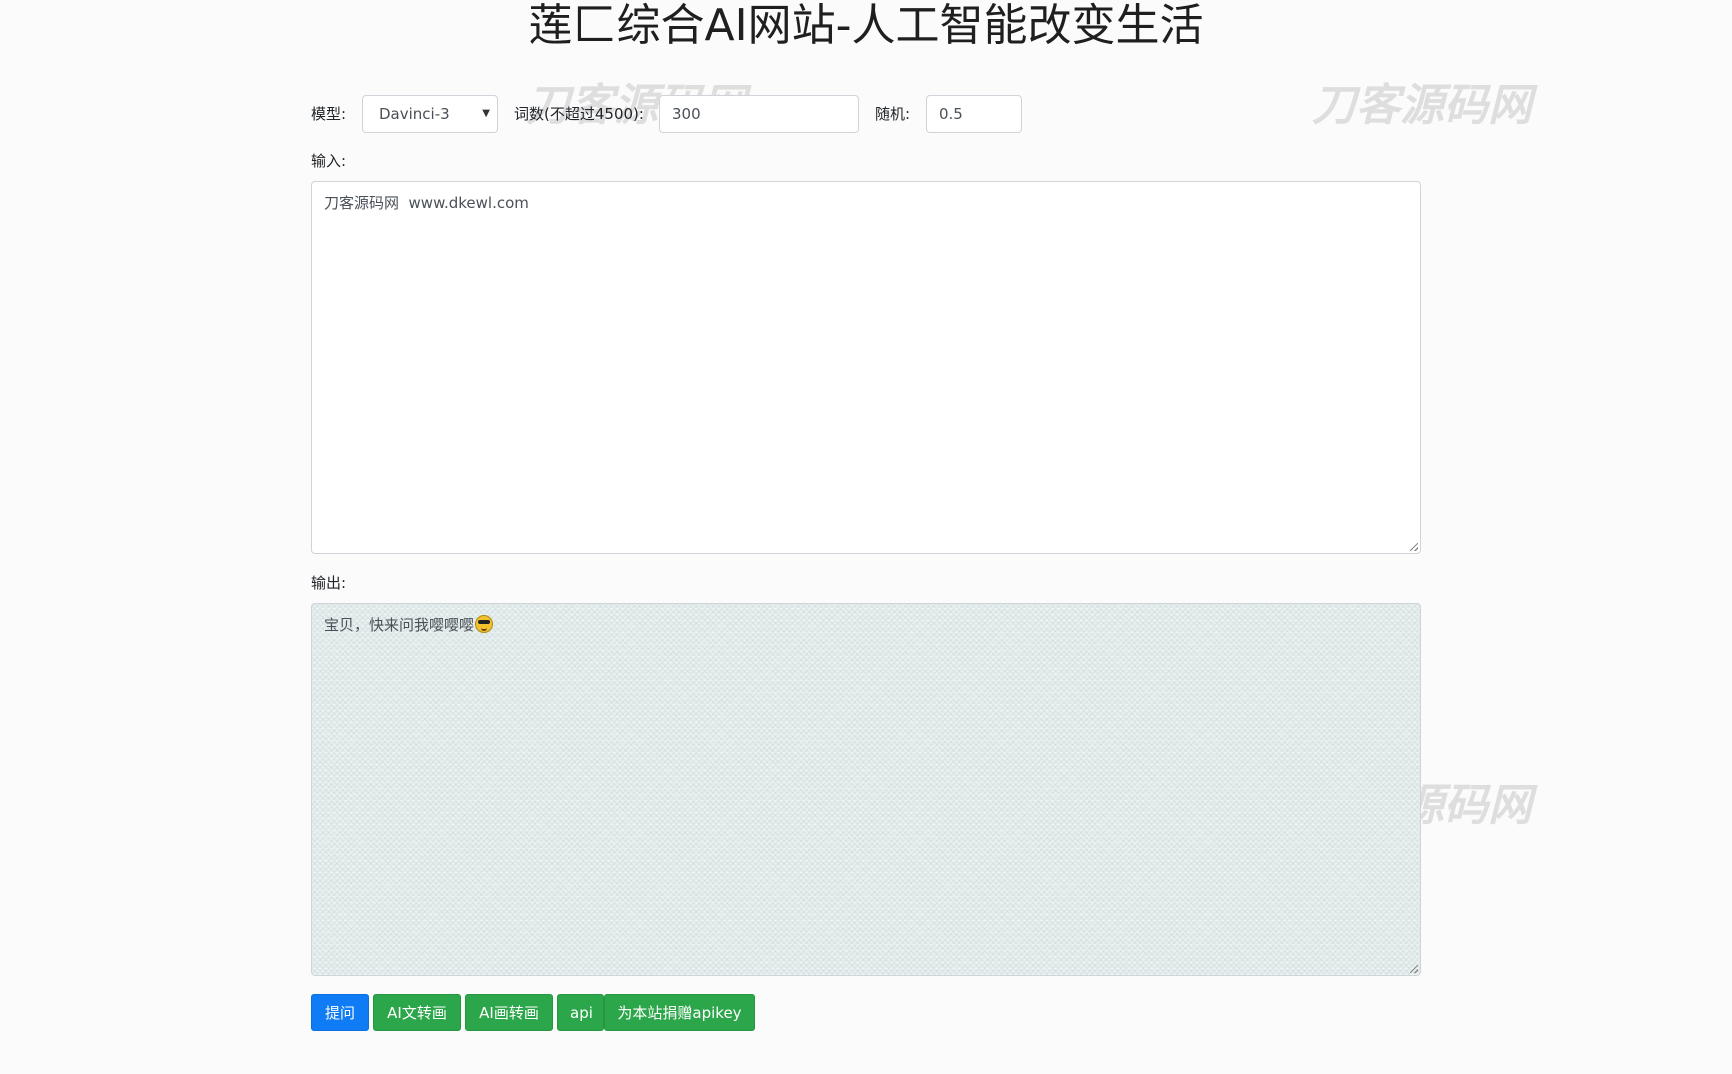 Image resolution: width=1732 pixels, height=1074 pixels. Describe the element at coordinates (893, 114) in the screenshot. I see `random-label: 随机:` at that location.